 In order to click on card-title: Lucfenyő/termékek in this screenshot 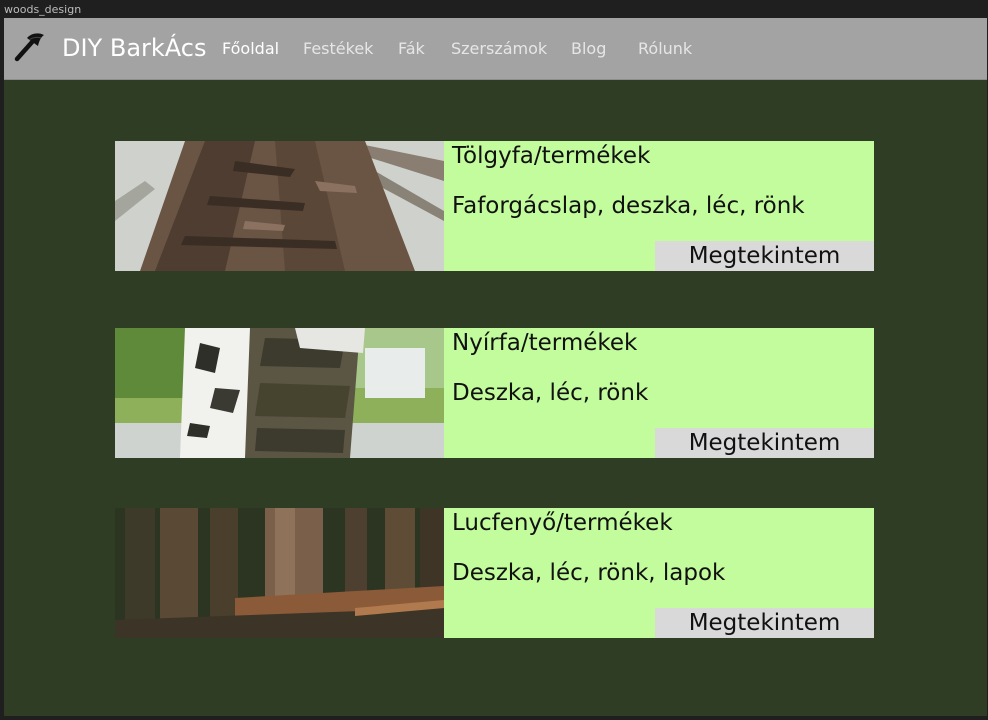, I will do `click(562, 523)`.